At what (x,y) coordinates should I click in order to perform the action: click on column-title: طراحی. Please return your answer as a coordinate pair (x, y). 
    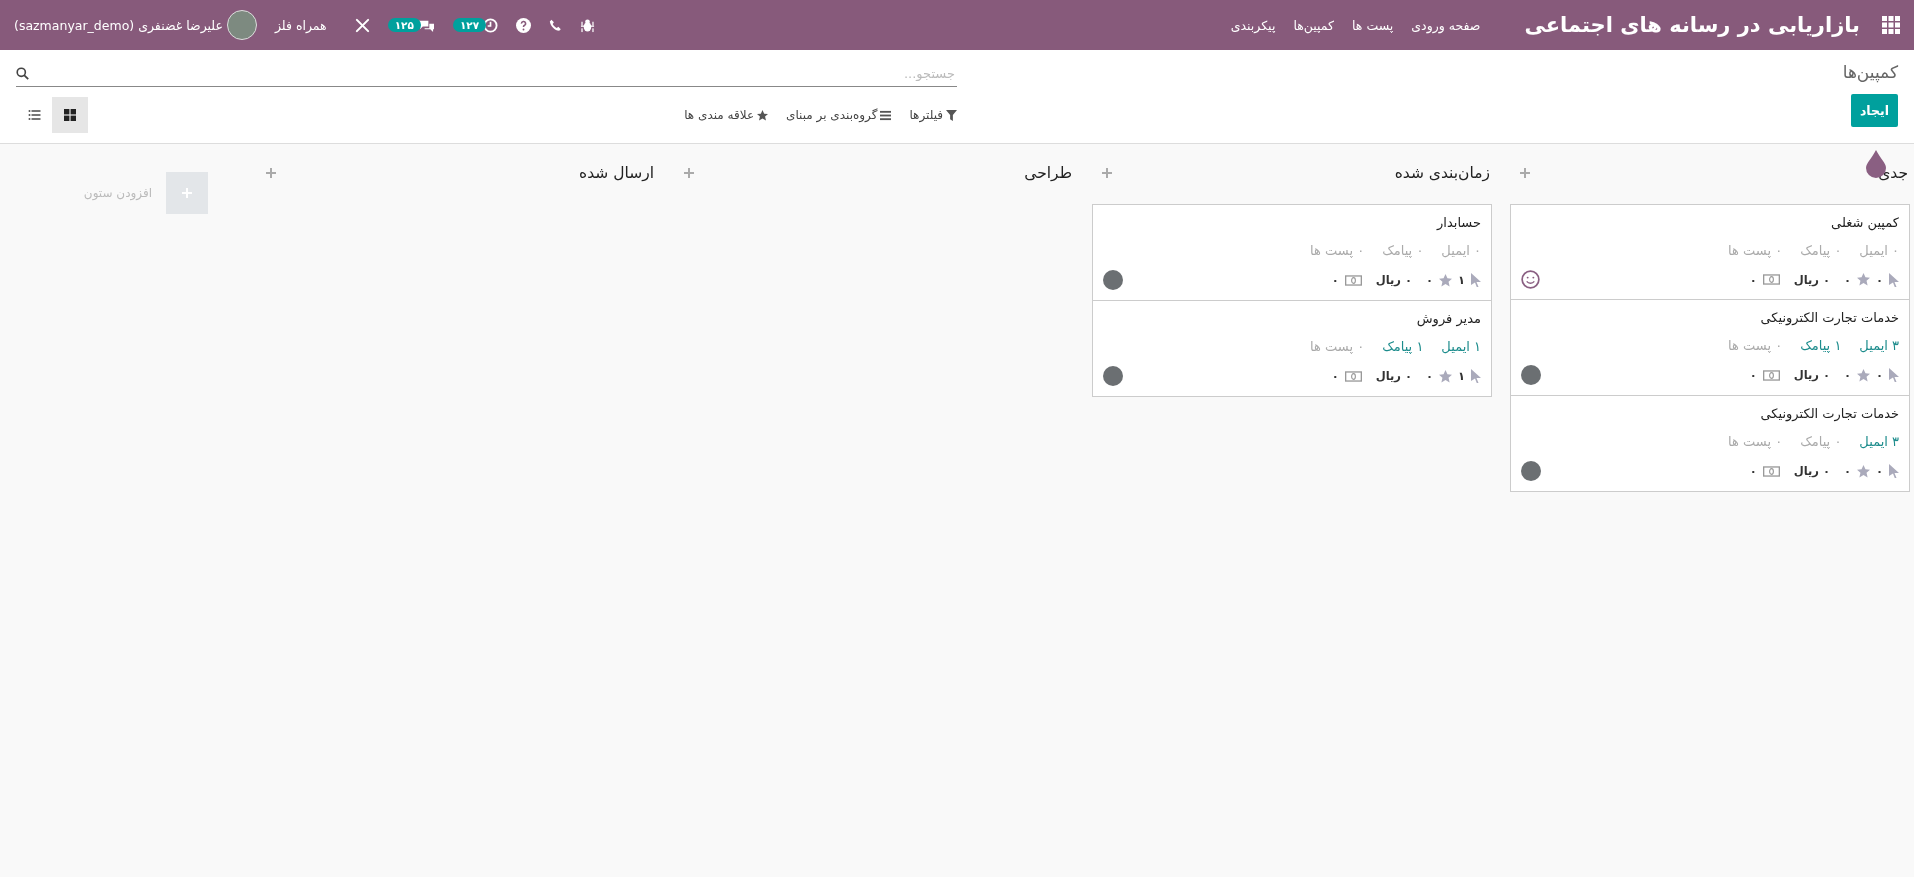
    Looking at the image, I should click on (1048, 173).